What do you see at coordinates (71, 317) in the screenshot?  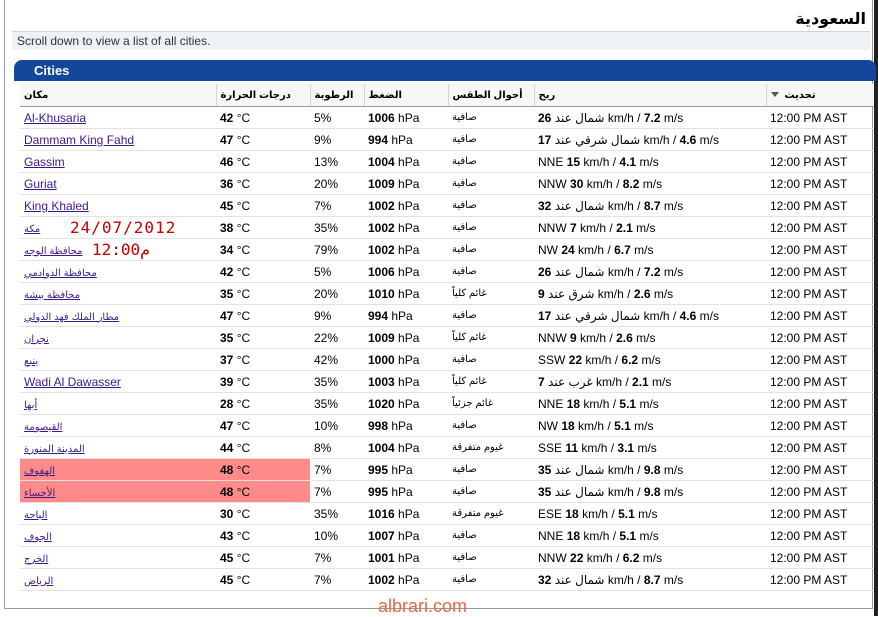 I see `city-link: مطار الملك فهد الدولي` at bounding box center [71, 317].